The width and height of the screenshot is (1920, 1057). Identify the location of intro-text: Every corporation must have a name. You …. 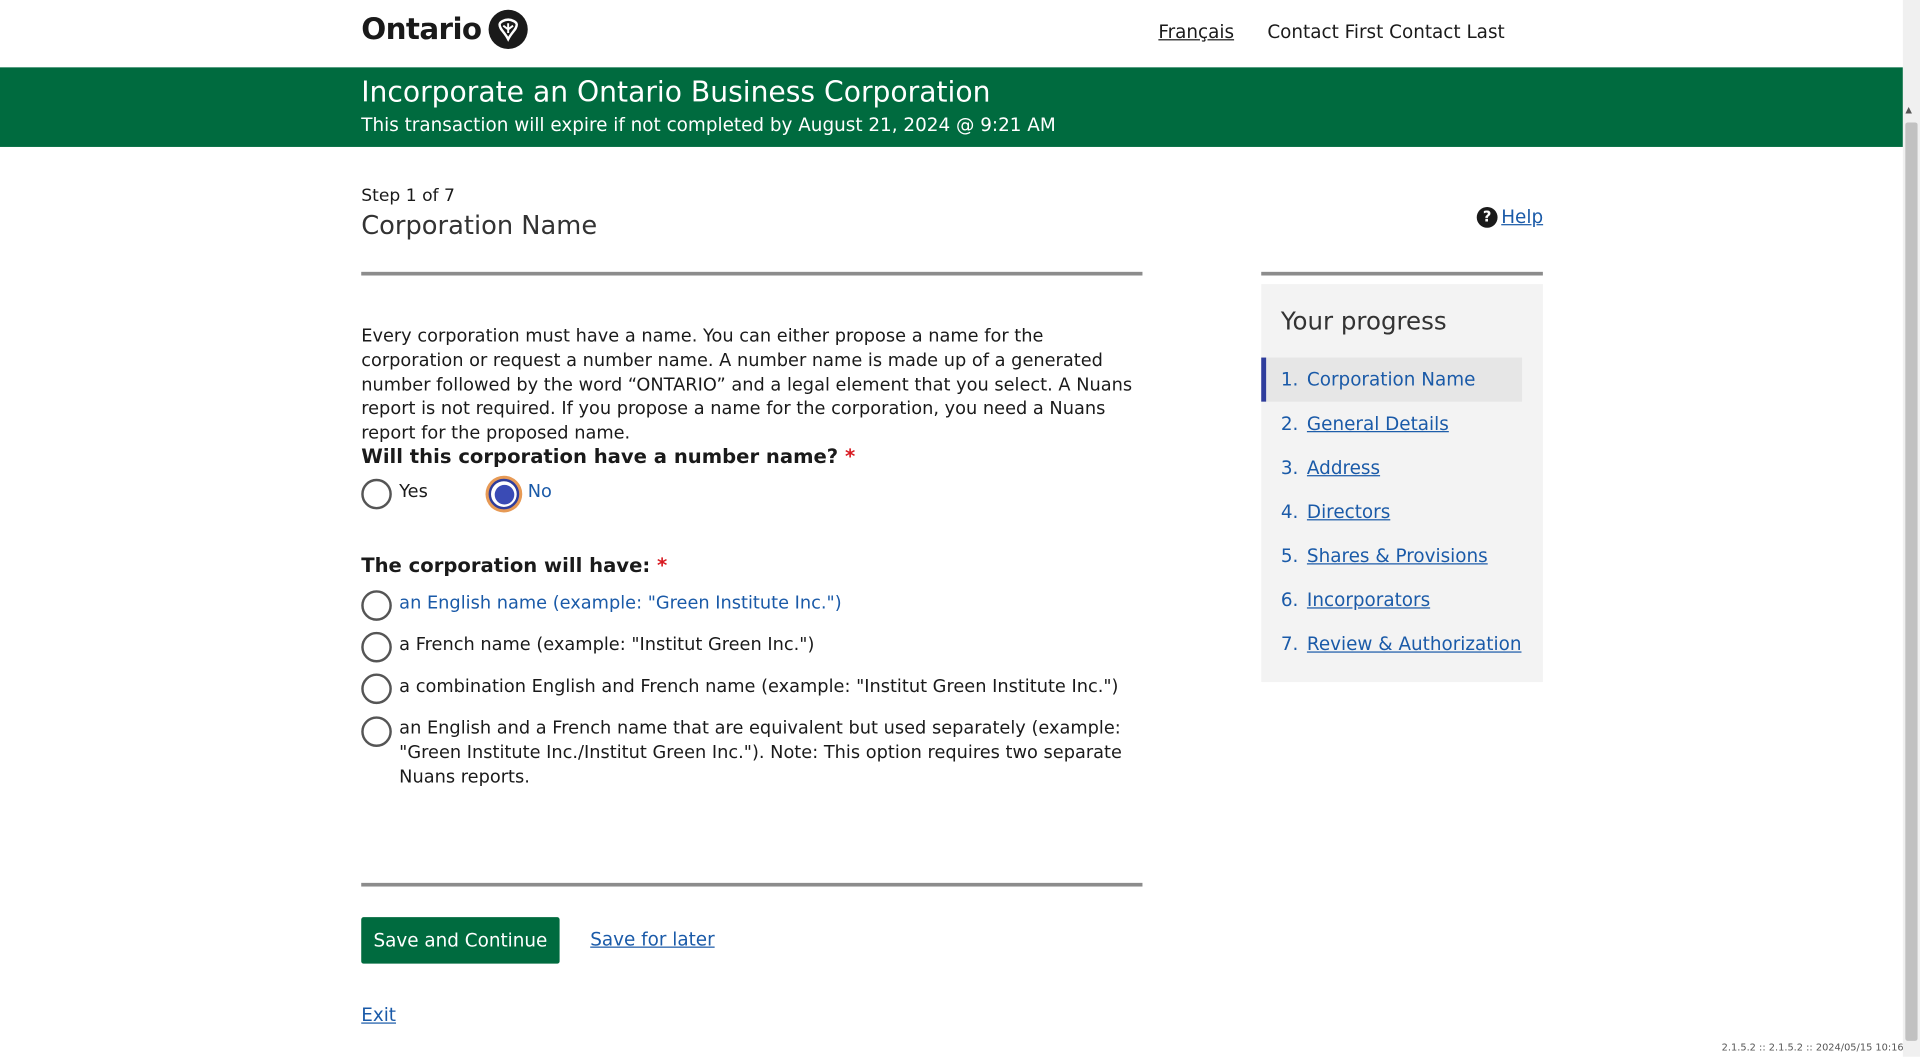
(747, 385).